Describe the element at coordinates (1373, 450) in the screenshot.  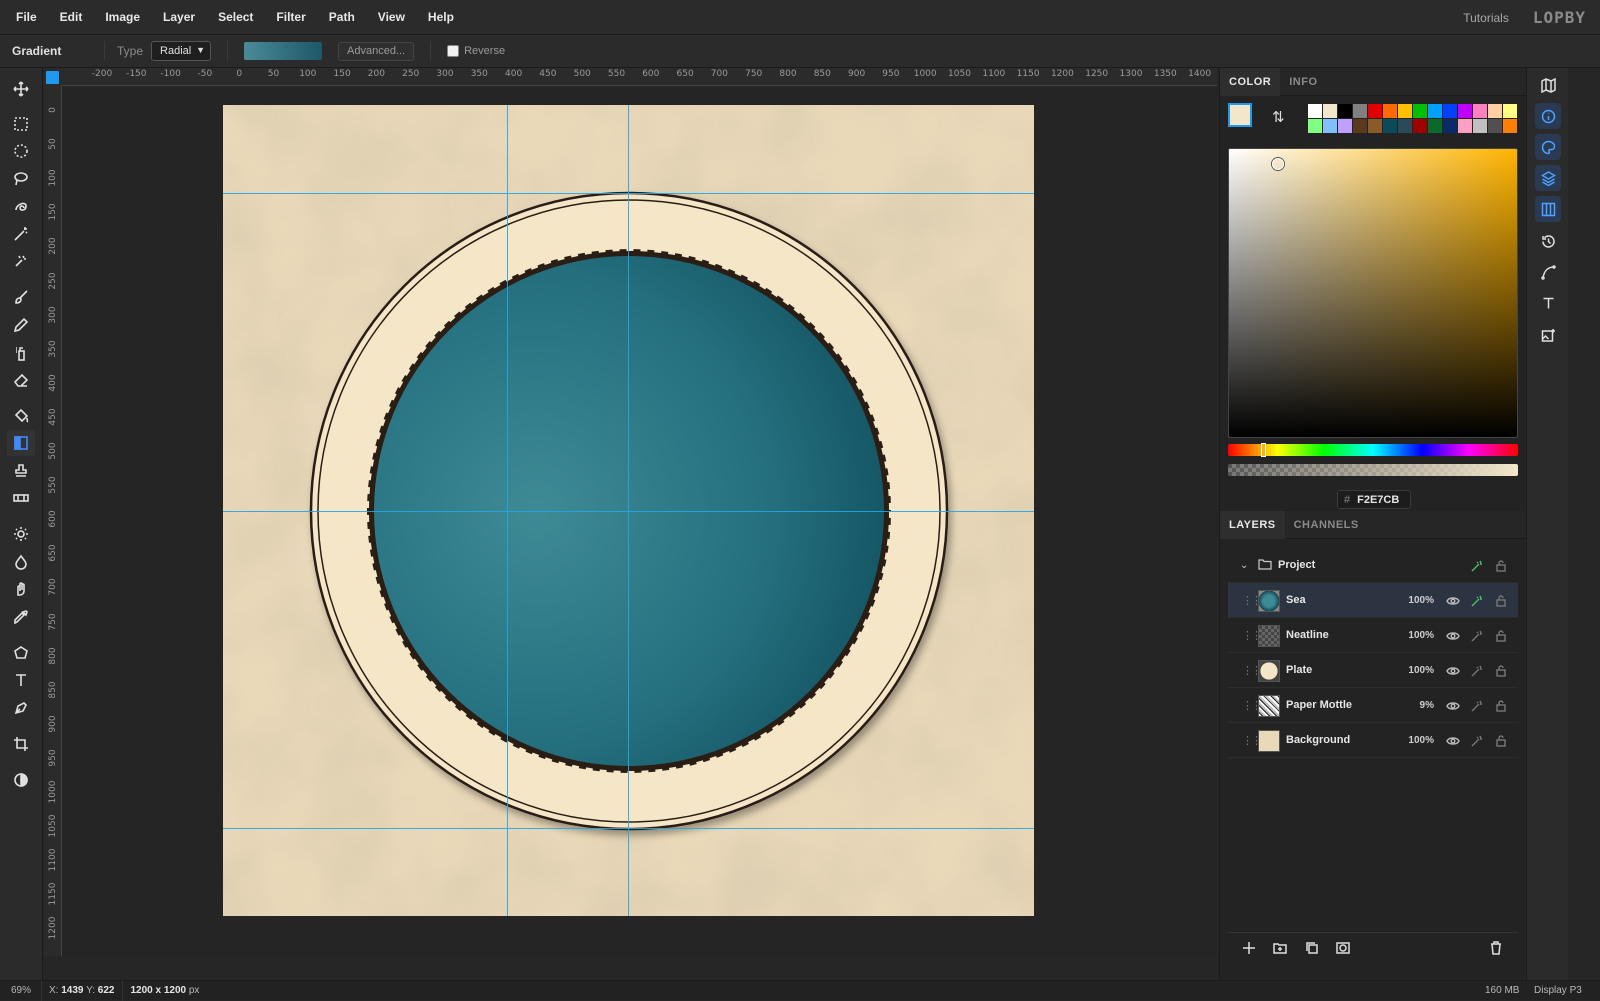
I see `hue-slider` at that location.